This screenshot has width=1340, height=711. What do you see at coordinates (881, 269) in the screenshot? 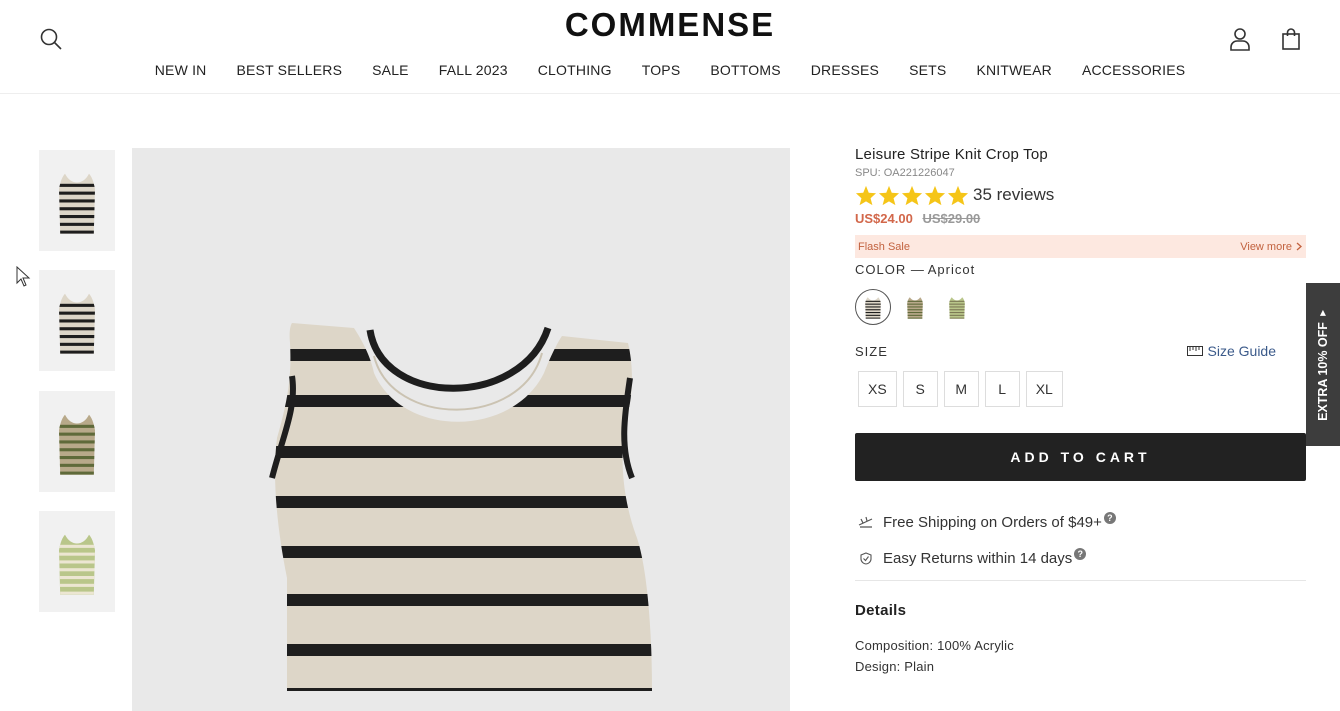
I see `color-label: COLOR` at bounding box center [881, 269].